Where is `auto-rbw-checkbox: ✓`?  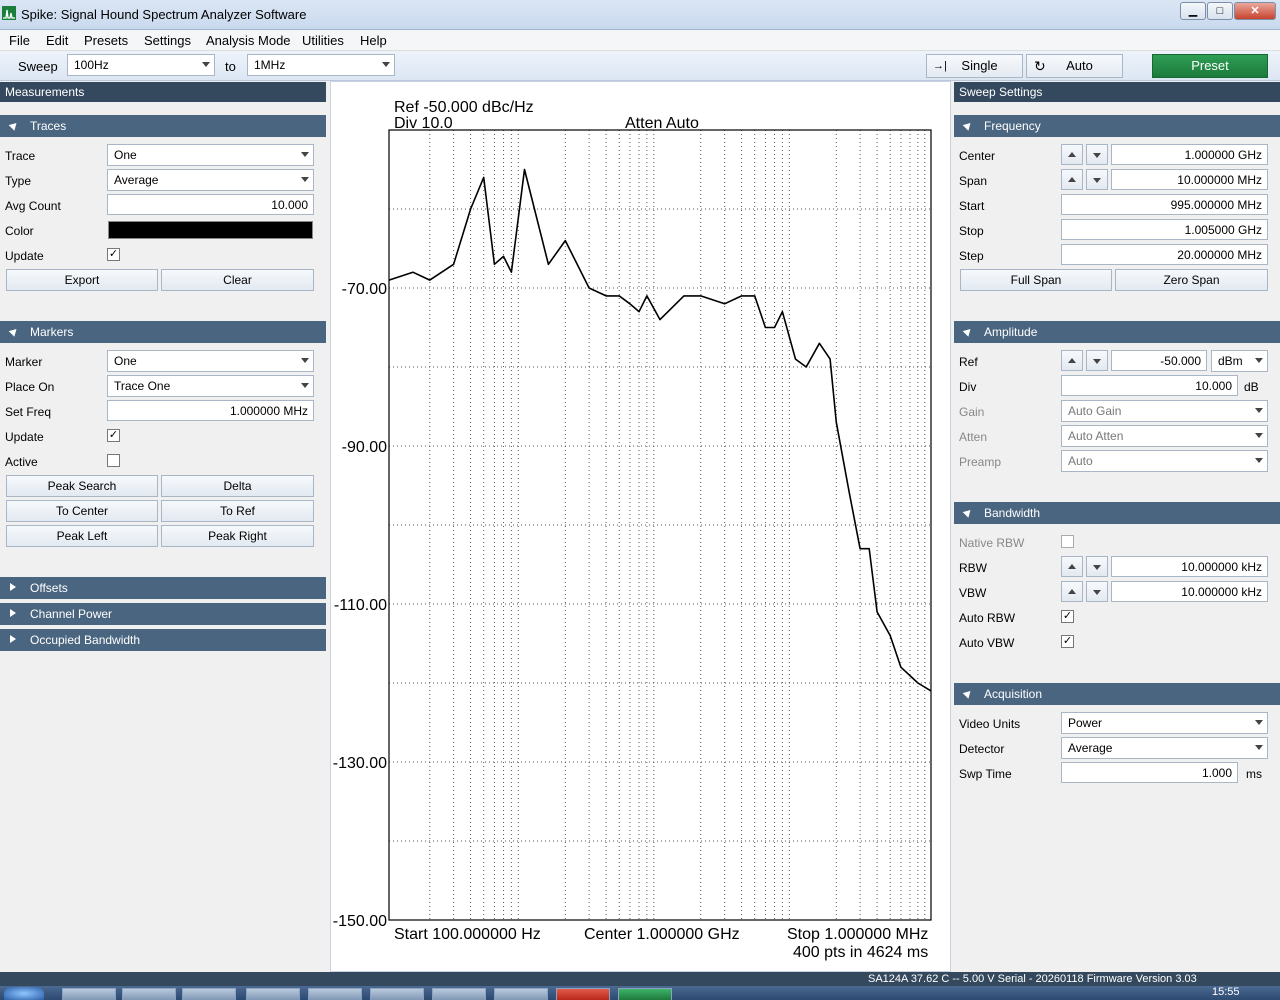 auto-rbw-checkbox: ✓ is located at coordinates (1067, 616).